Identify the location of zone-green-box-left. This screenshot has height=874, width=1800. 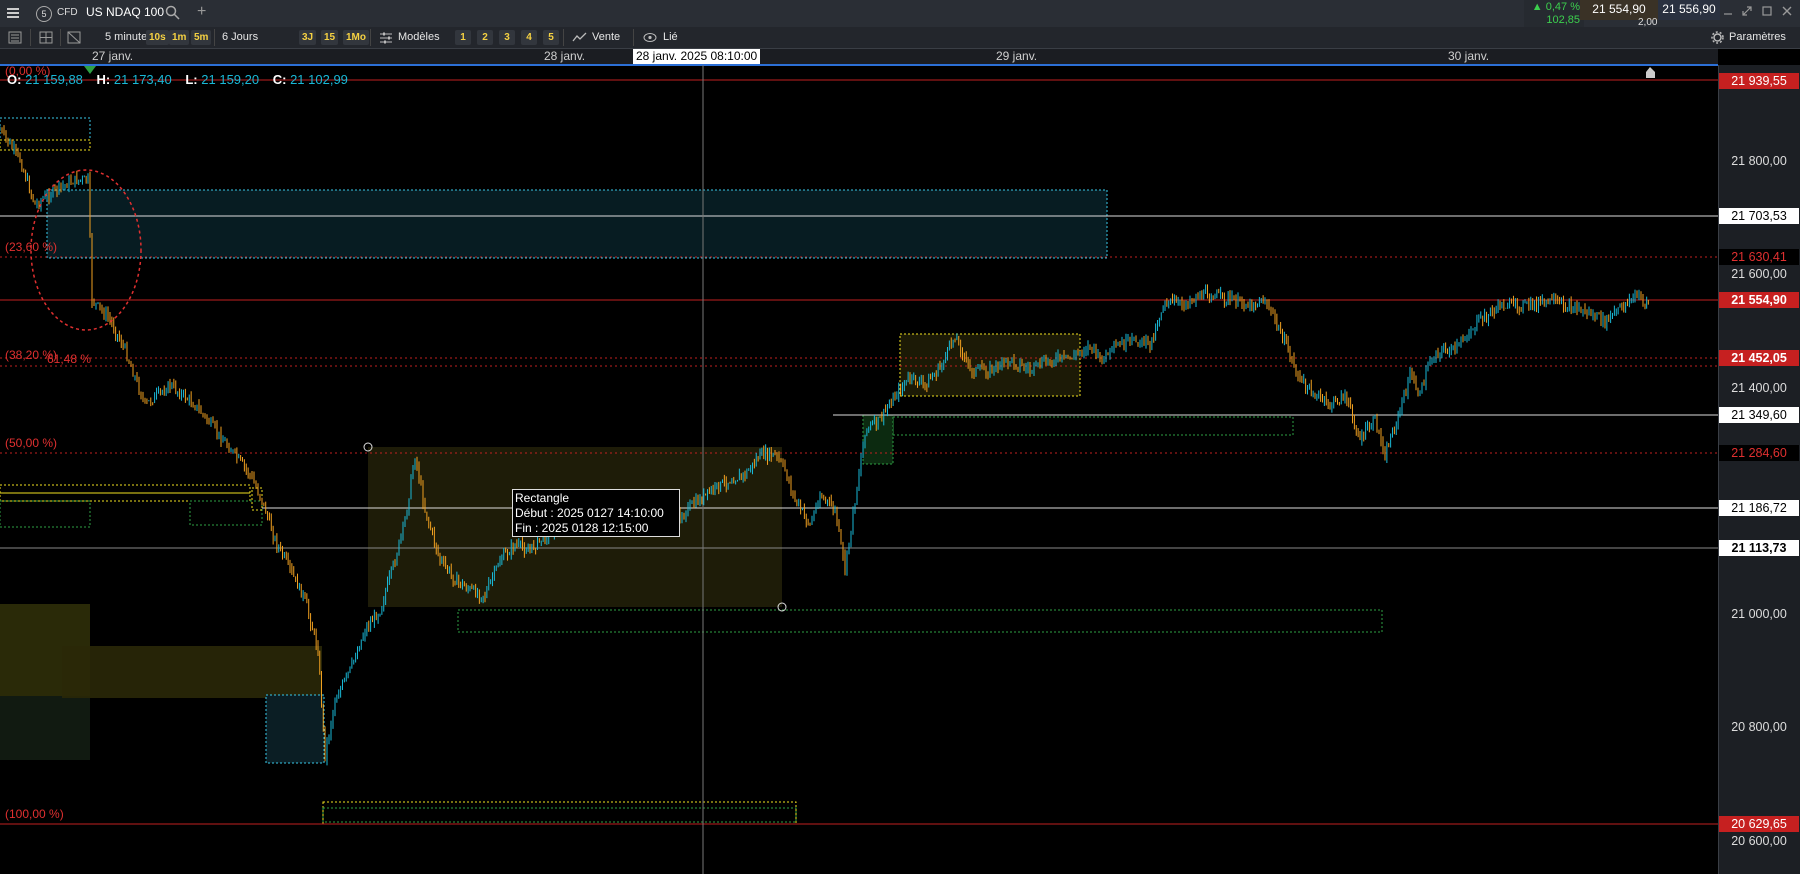
(45, 514).